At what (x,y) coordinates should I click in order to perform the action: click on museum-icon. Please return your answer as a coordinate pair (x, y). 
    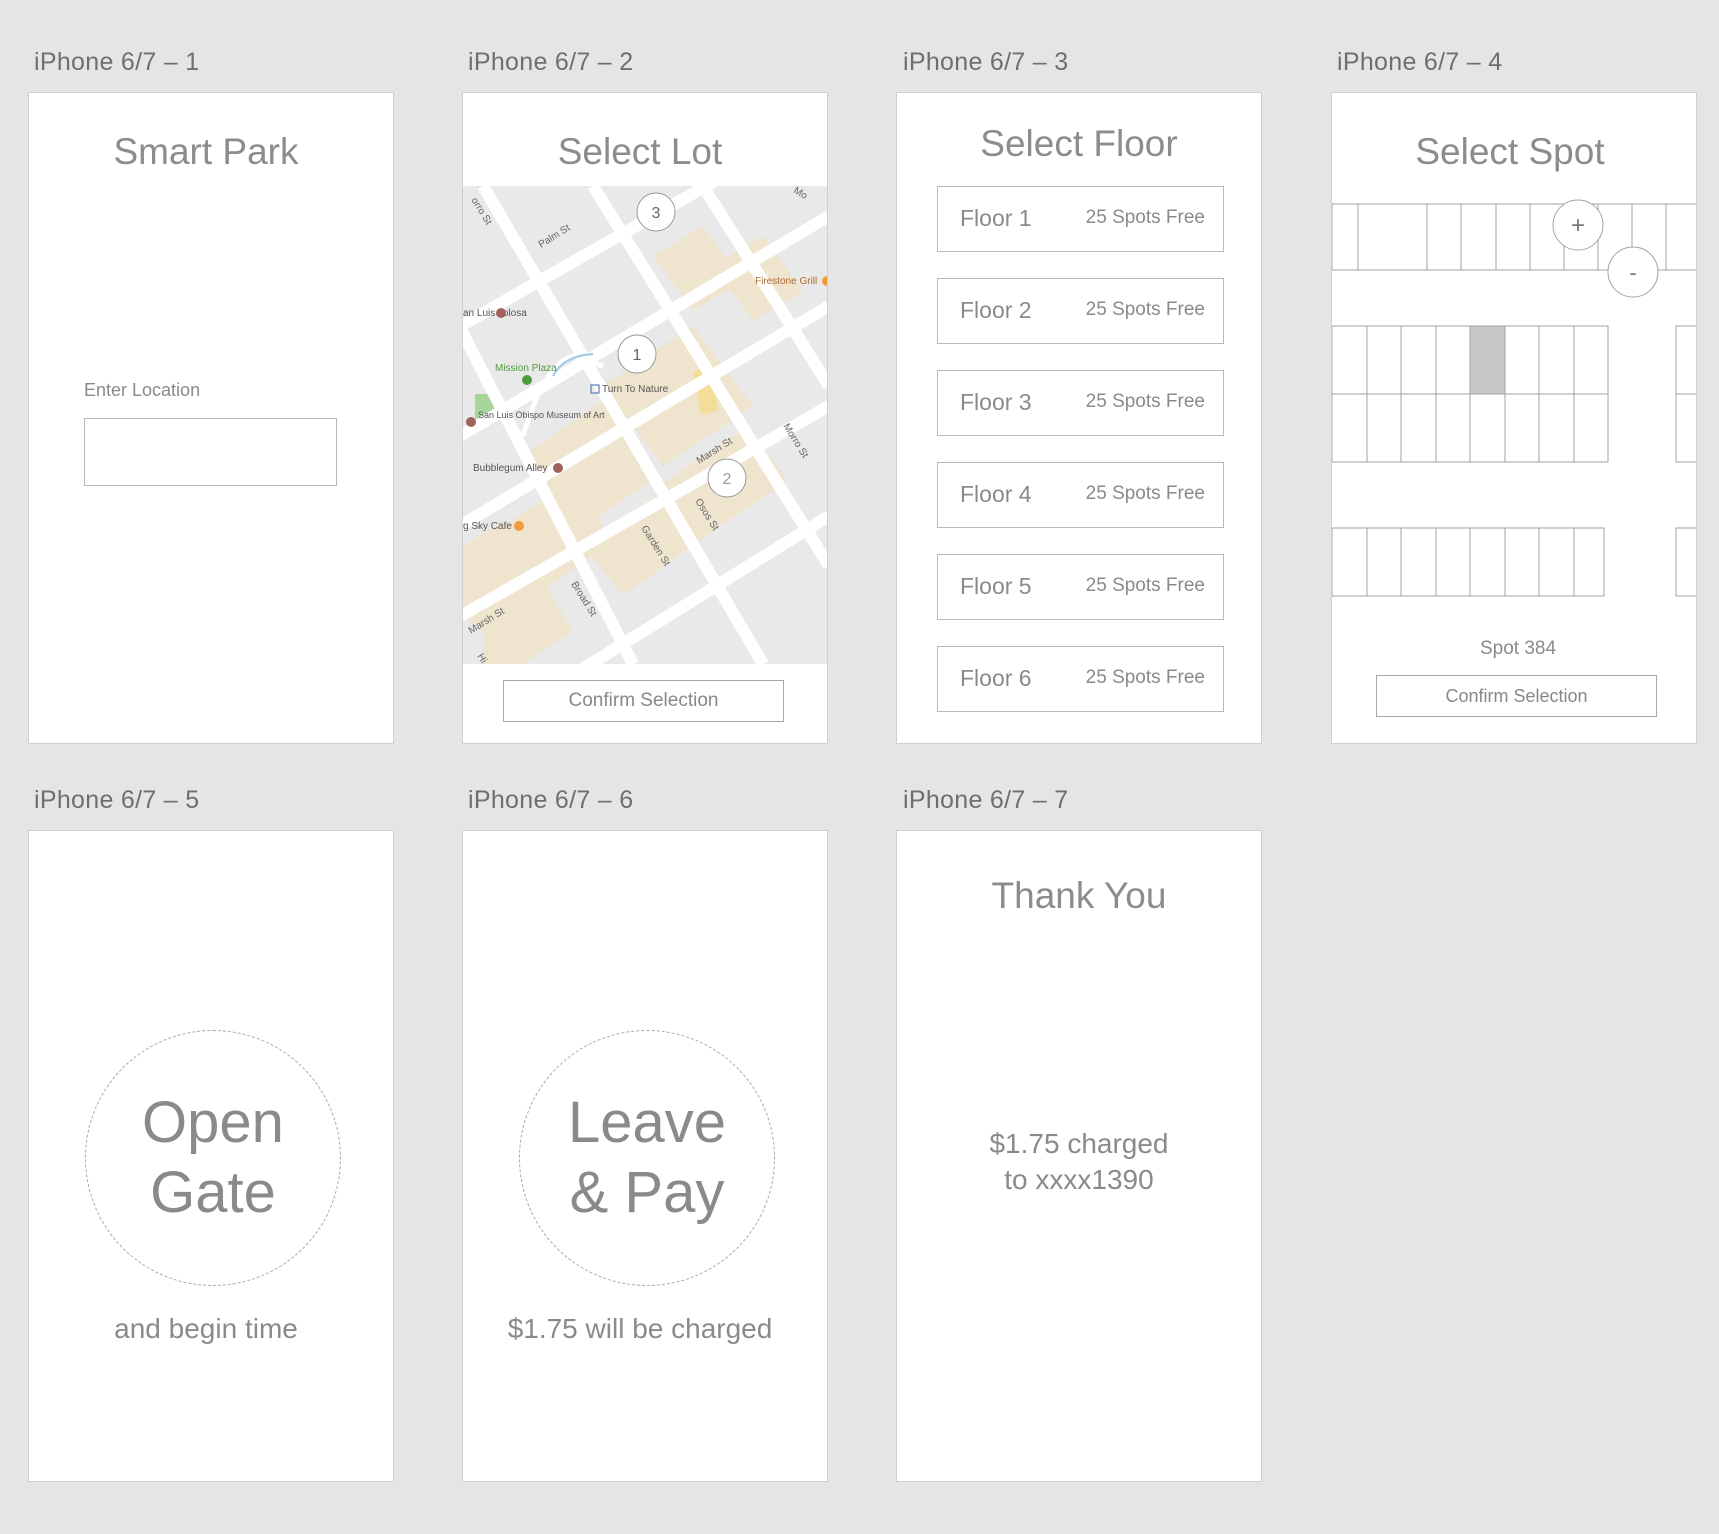
    Looking at the image, I should click on (471, 422).